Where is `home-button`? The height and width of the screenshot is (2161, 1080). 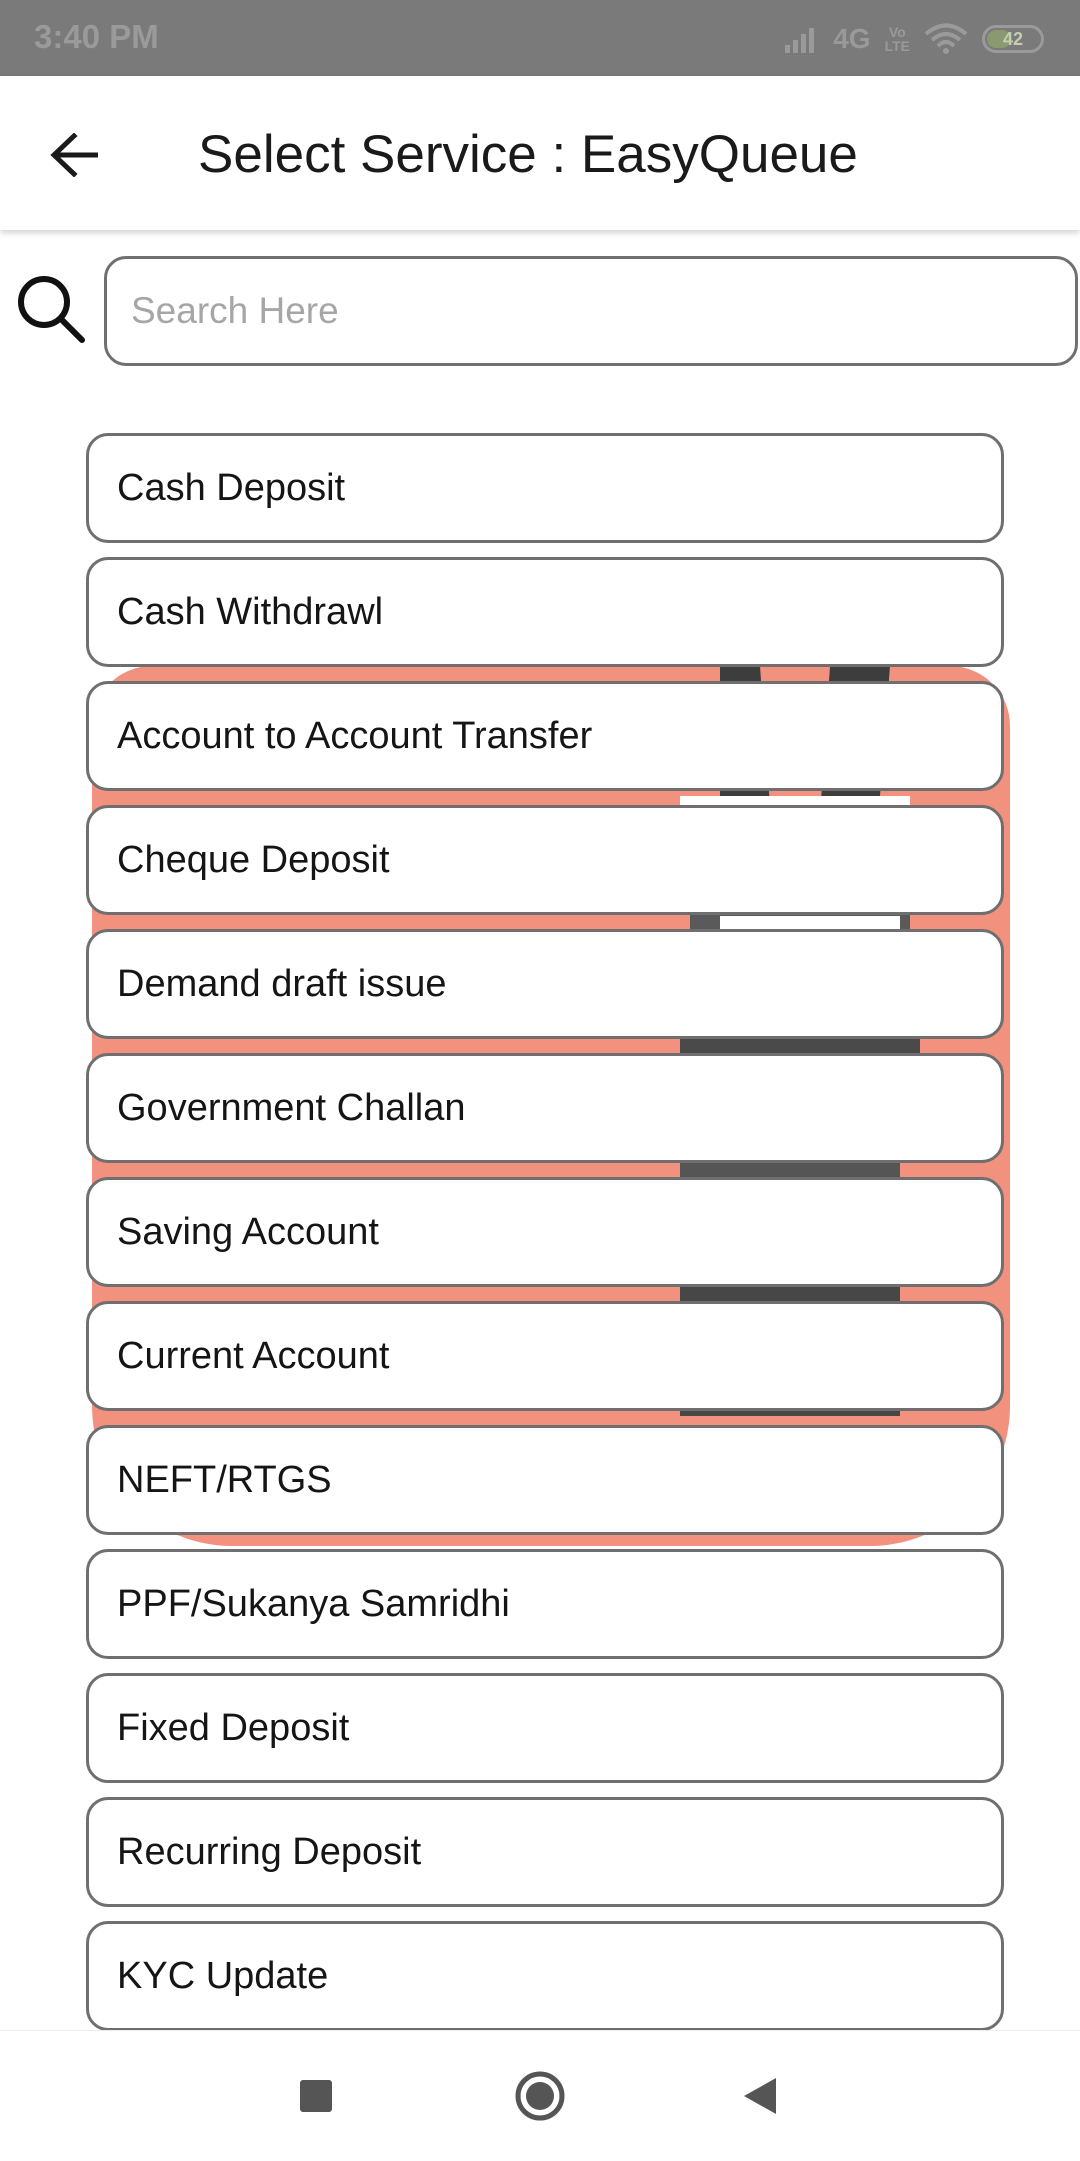 home-button is located at coordinates (540, 2096).